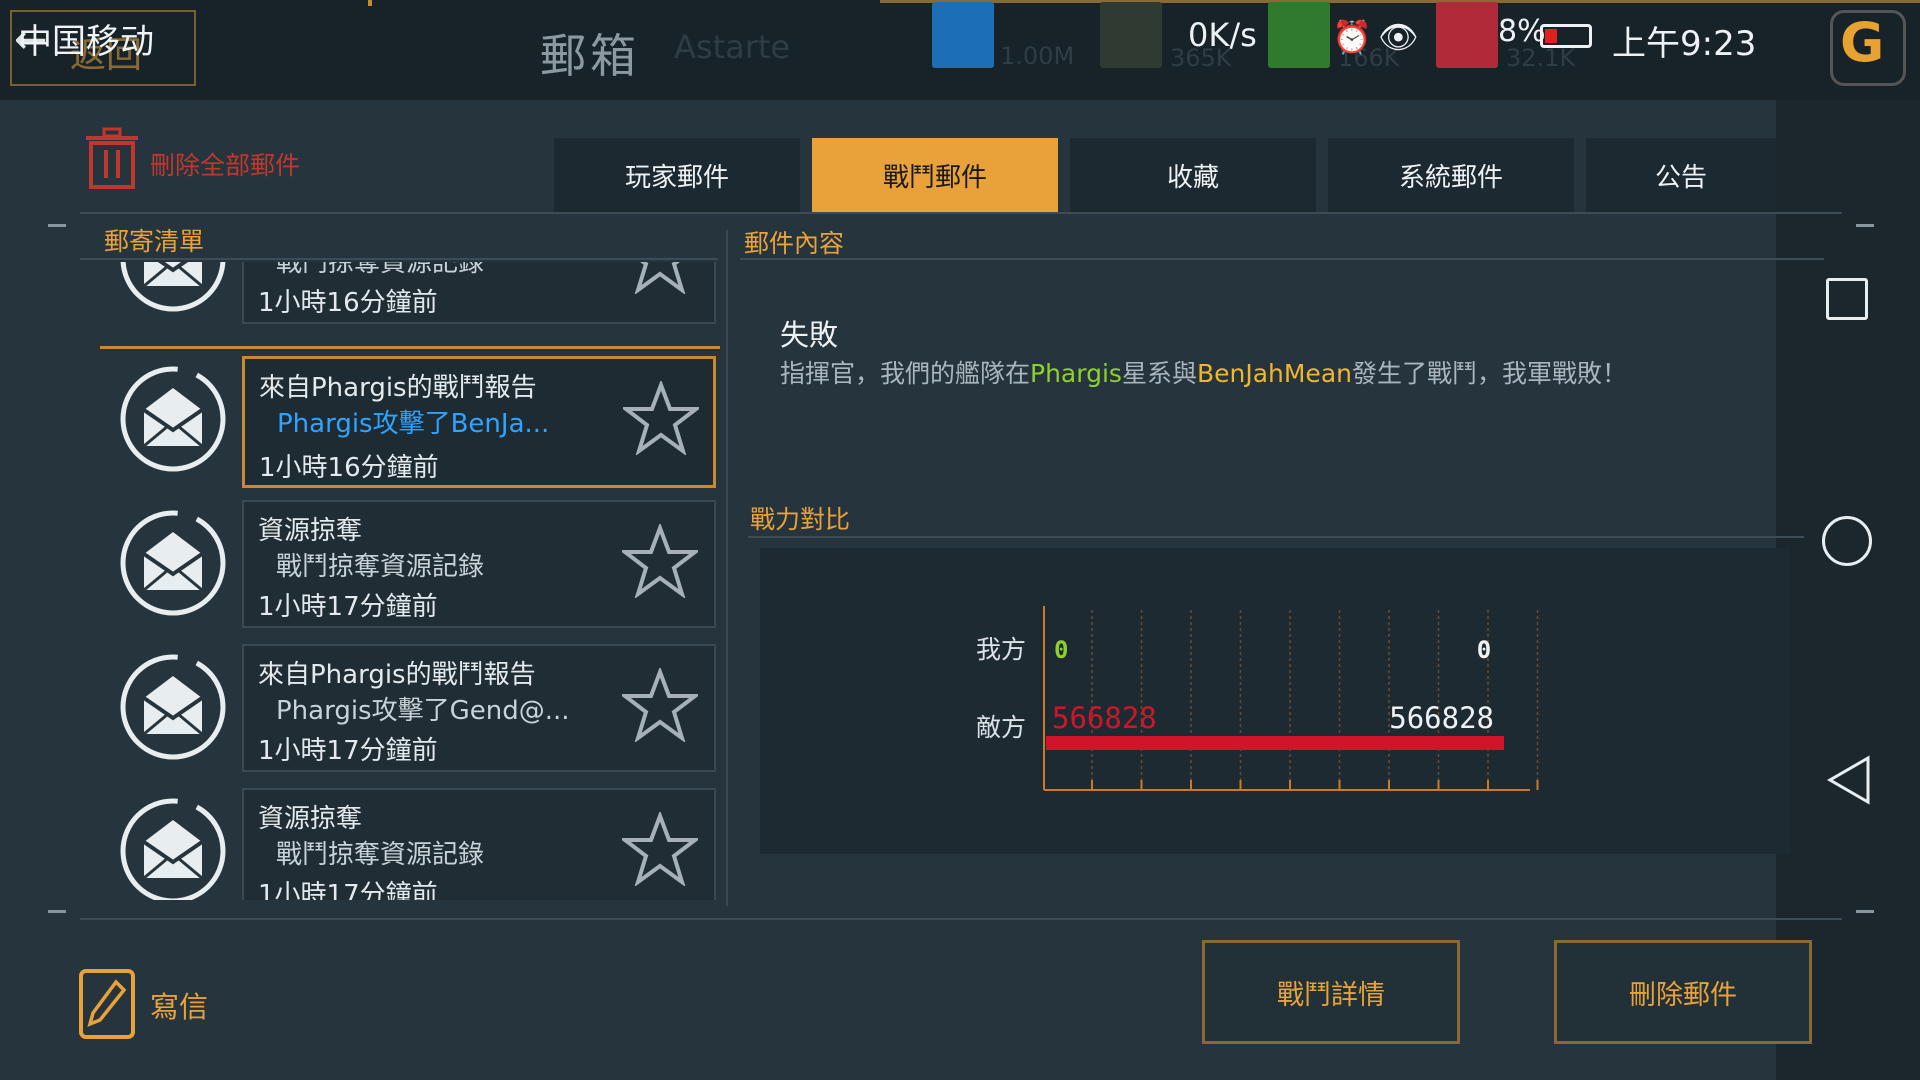 This screenshot has height=1080, width=1920. What do you see at coordinates (86, 42) in the screenshot?
I see `carrier-name: 中国移动` at bounding box center [86, 42].